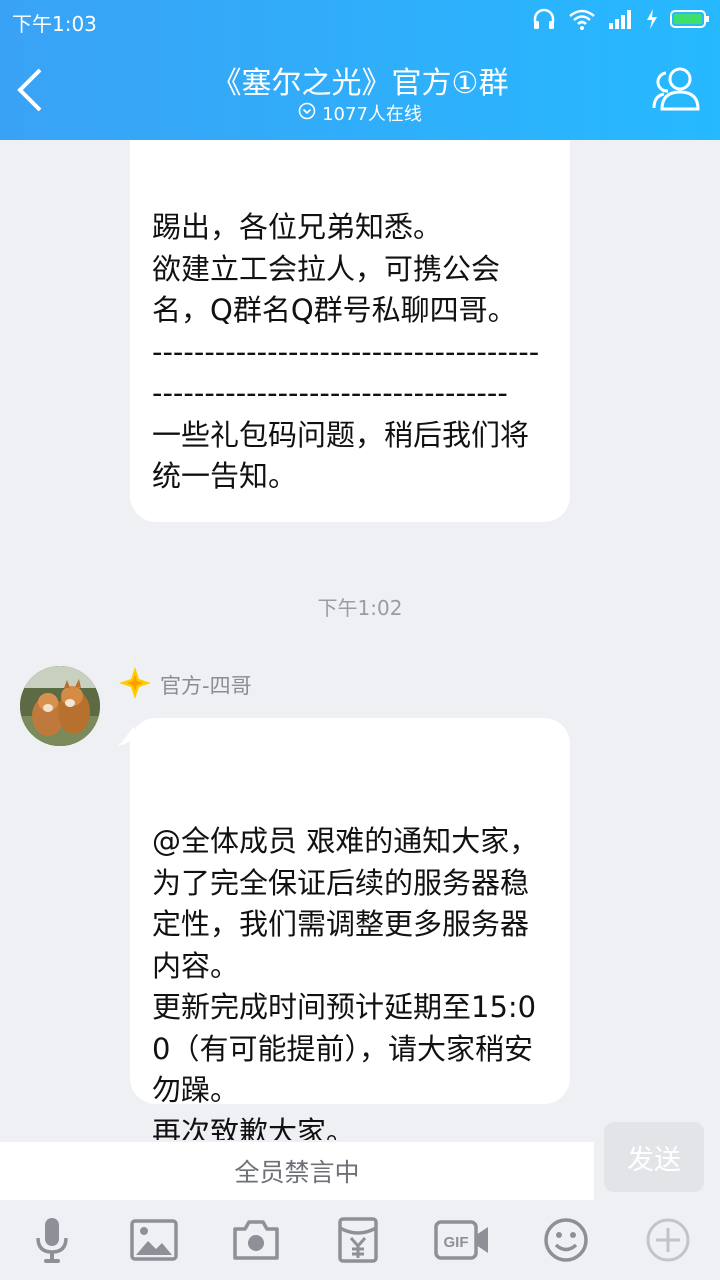  I want to click on microphone-icon, so click(52, 1240).